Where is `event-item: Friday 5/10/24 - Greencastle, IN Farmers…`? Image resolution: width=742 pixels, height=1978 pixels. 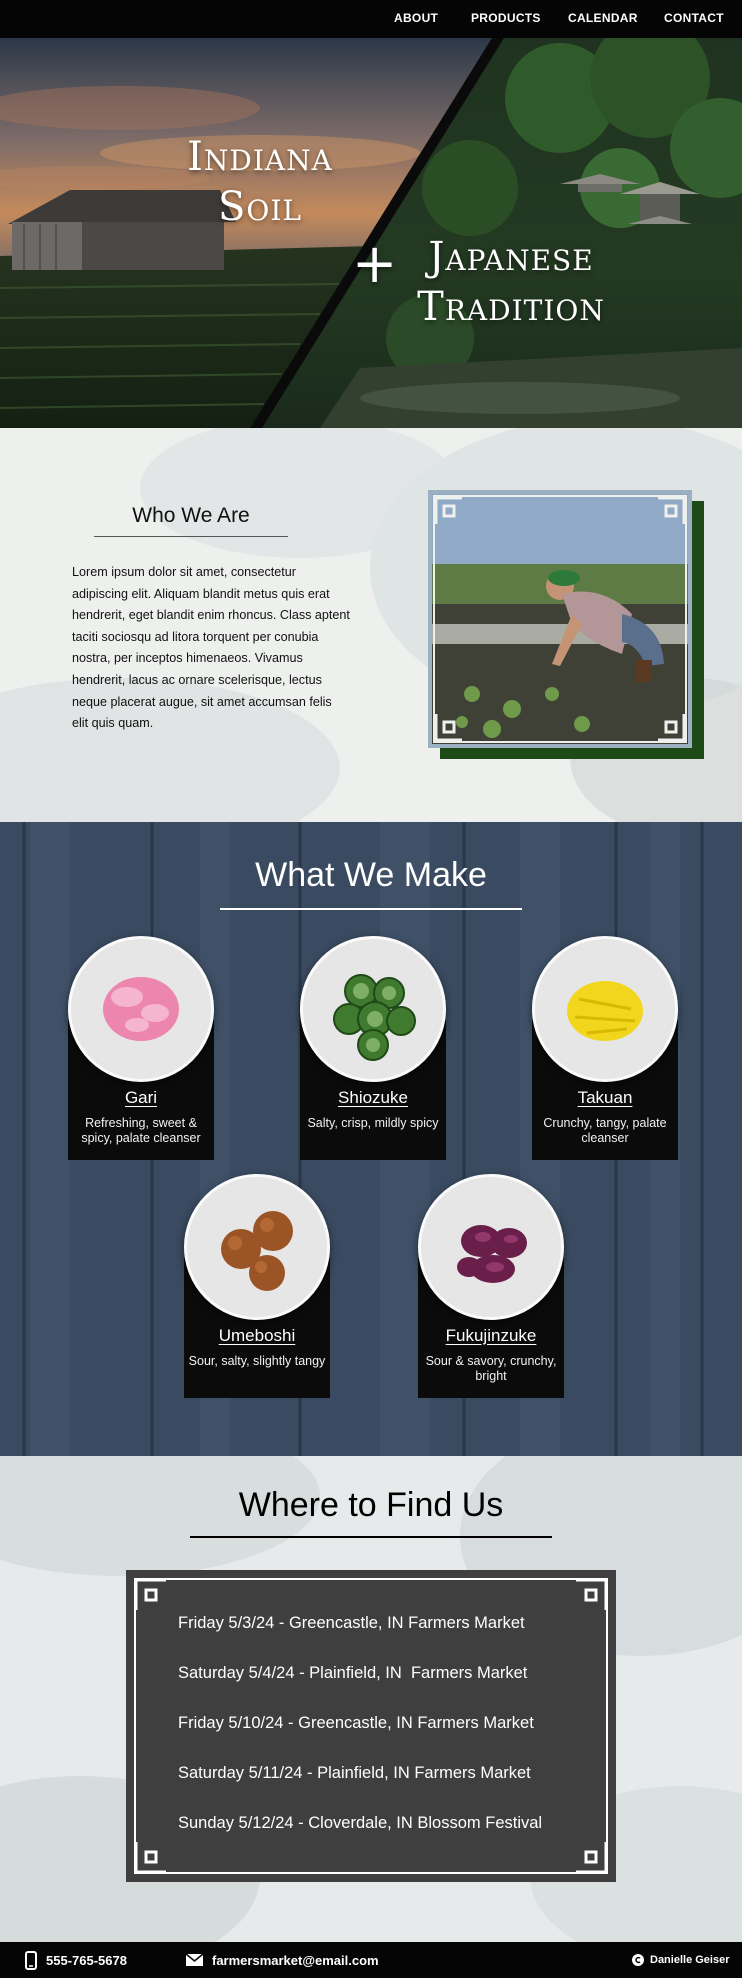 event-item: Friday 5/10/24 - Greencastle, IN Farmers… is located at coordinates (356, 1723).